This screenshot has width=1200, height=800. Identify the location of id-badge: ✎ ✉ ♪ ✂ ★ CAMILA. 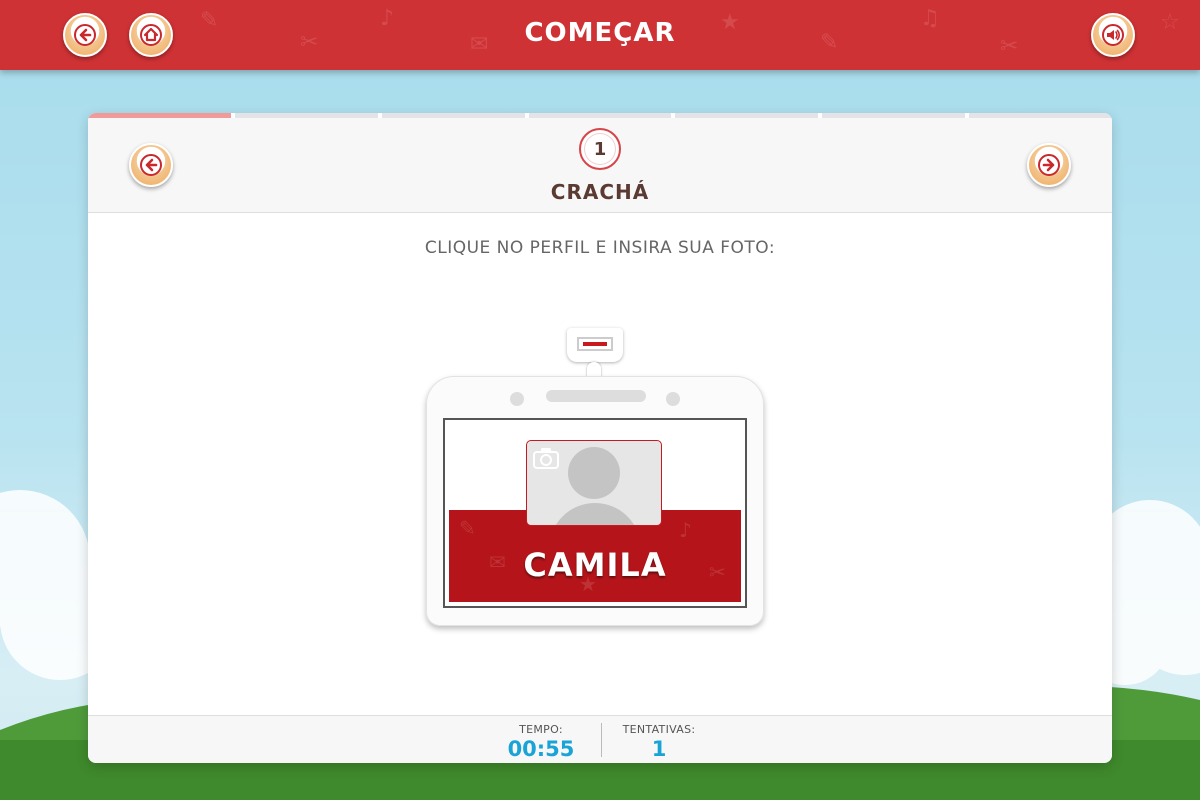
(595, 478).